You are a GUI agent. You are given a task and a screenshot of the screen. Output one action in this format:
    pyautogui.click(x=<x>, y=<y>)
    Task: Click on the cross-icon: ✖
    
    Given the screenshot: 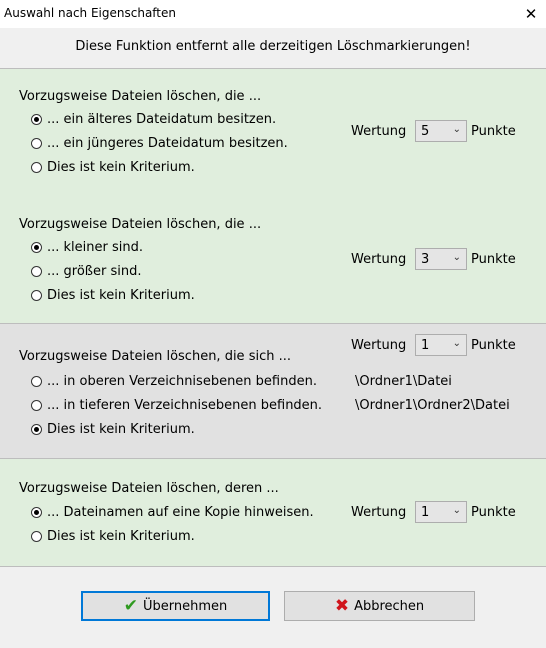 What is the action you would take?
    pyautogui.click(x=342, y=605)
    